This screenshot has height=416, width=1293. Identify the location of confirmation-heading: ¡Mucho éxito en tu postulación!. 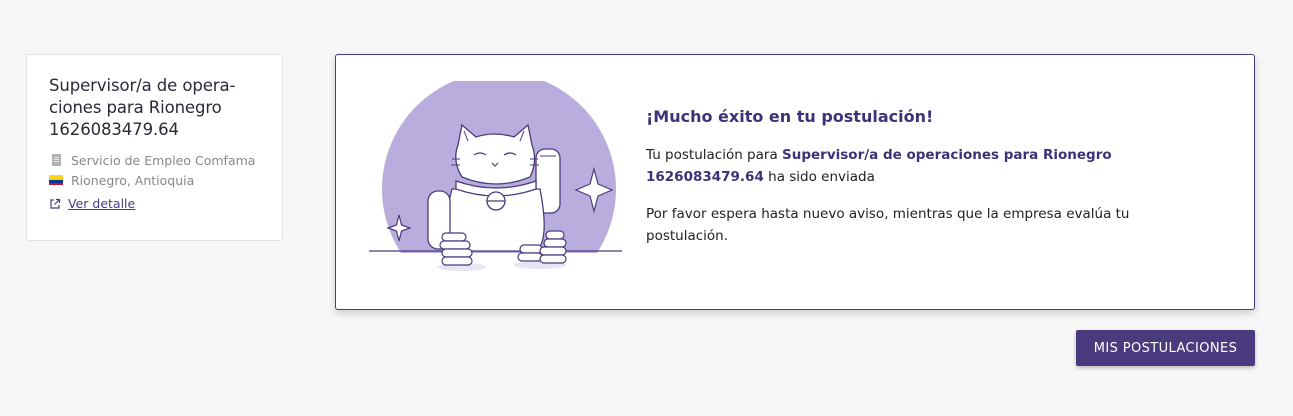
(790, 116).